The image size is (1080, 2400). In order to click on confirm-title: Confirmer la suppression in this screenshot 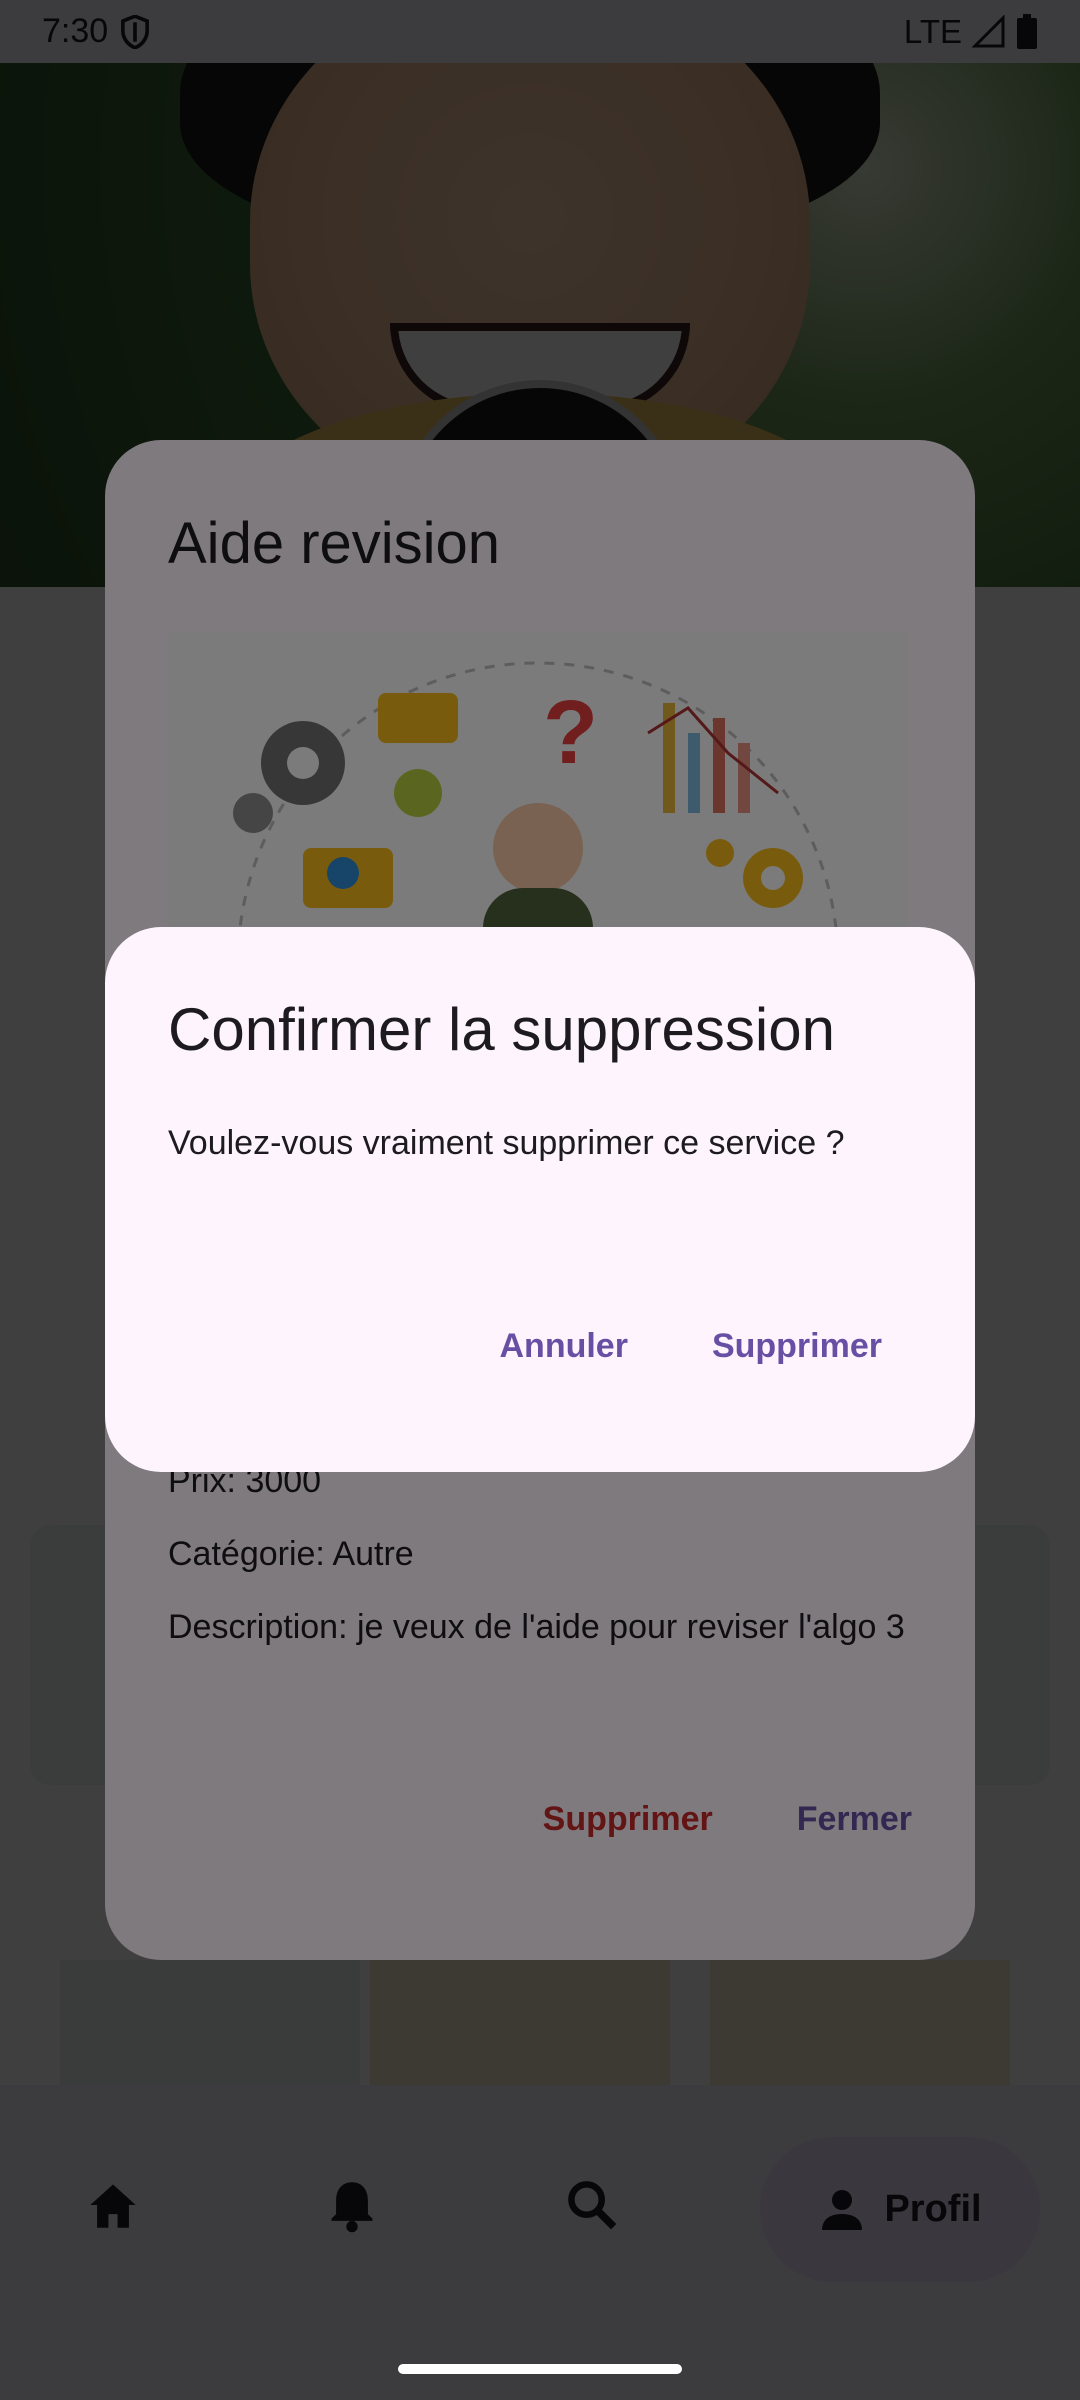, I will do `click(501, 1029)`.